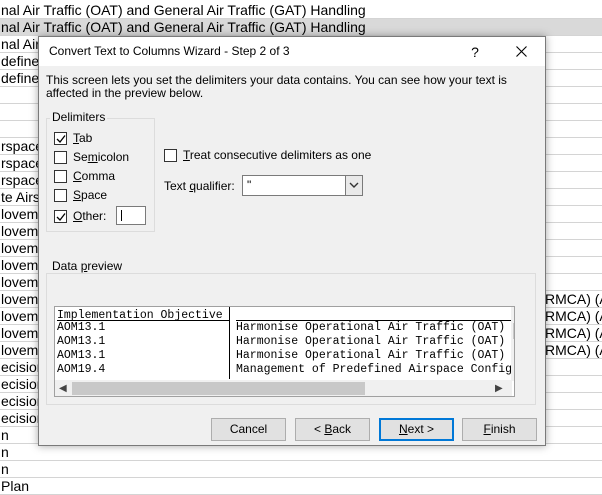 The width and height of the screenshot is (602, 495). Describe the element at coordinates (513, 331) in the screenshot. I see `vertical-scroll-thumb` at that location.